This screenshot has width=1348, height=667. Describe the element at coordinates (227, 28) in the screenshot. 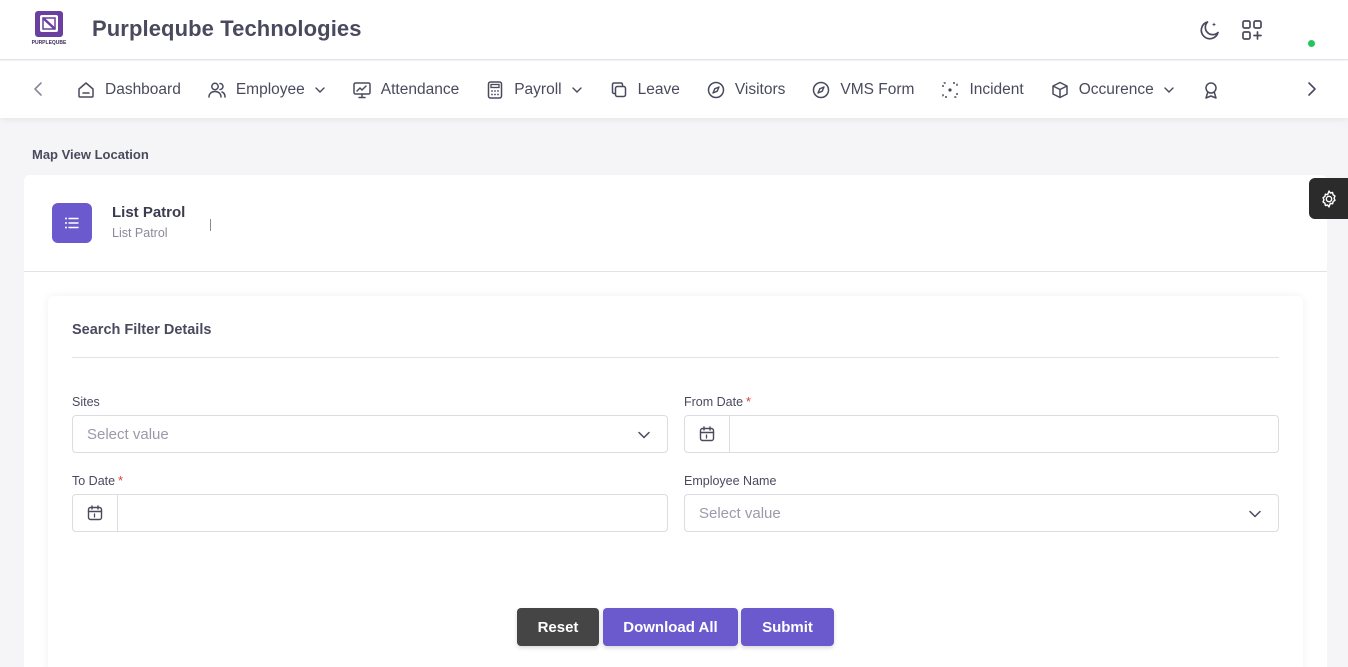

I see `brand-name: Purpleqube Technologies` at that location.